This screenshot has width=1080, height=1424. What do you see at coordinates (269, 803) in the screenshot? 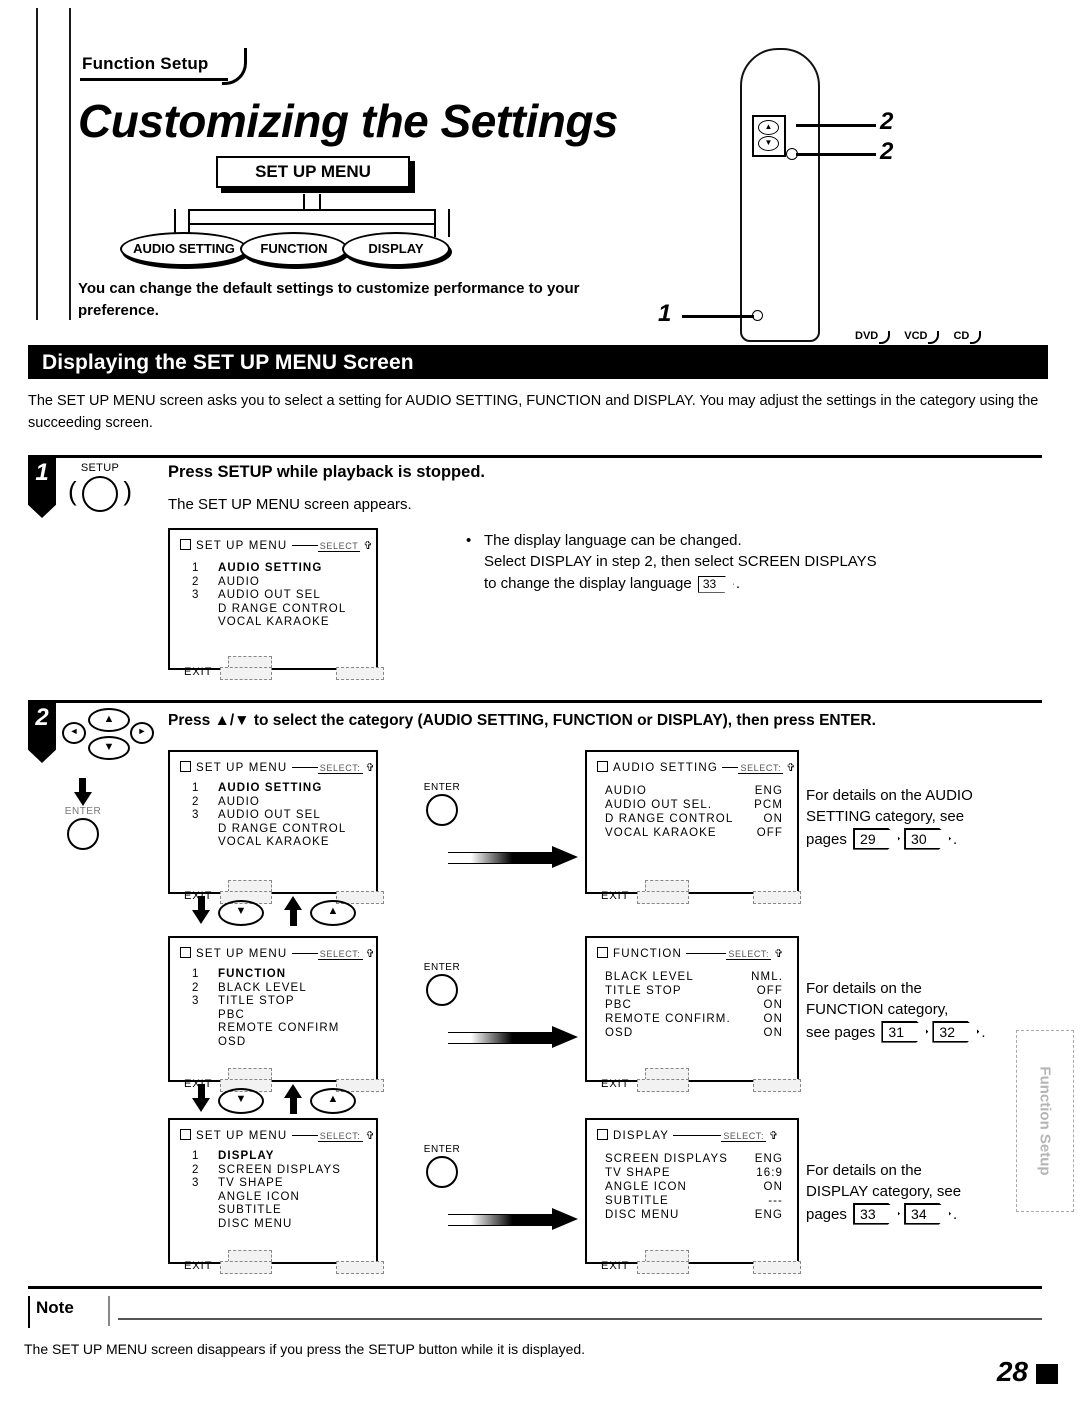
I see `osd-row: 2 AUDIO` at bounding box center [269, 803].